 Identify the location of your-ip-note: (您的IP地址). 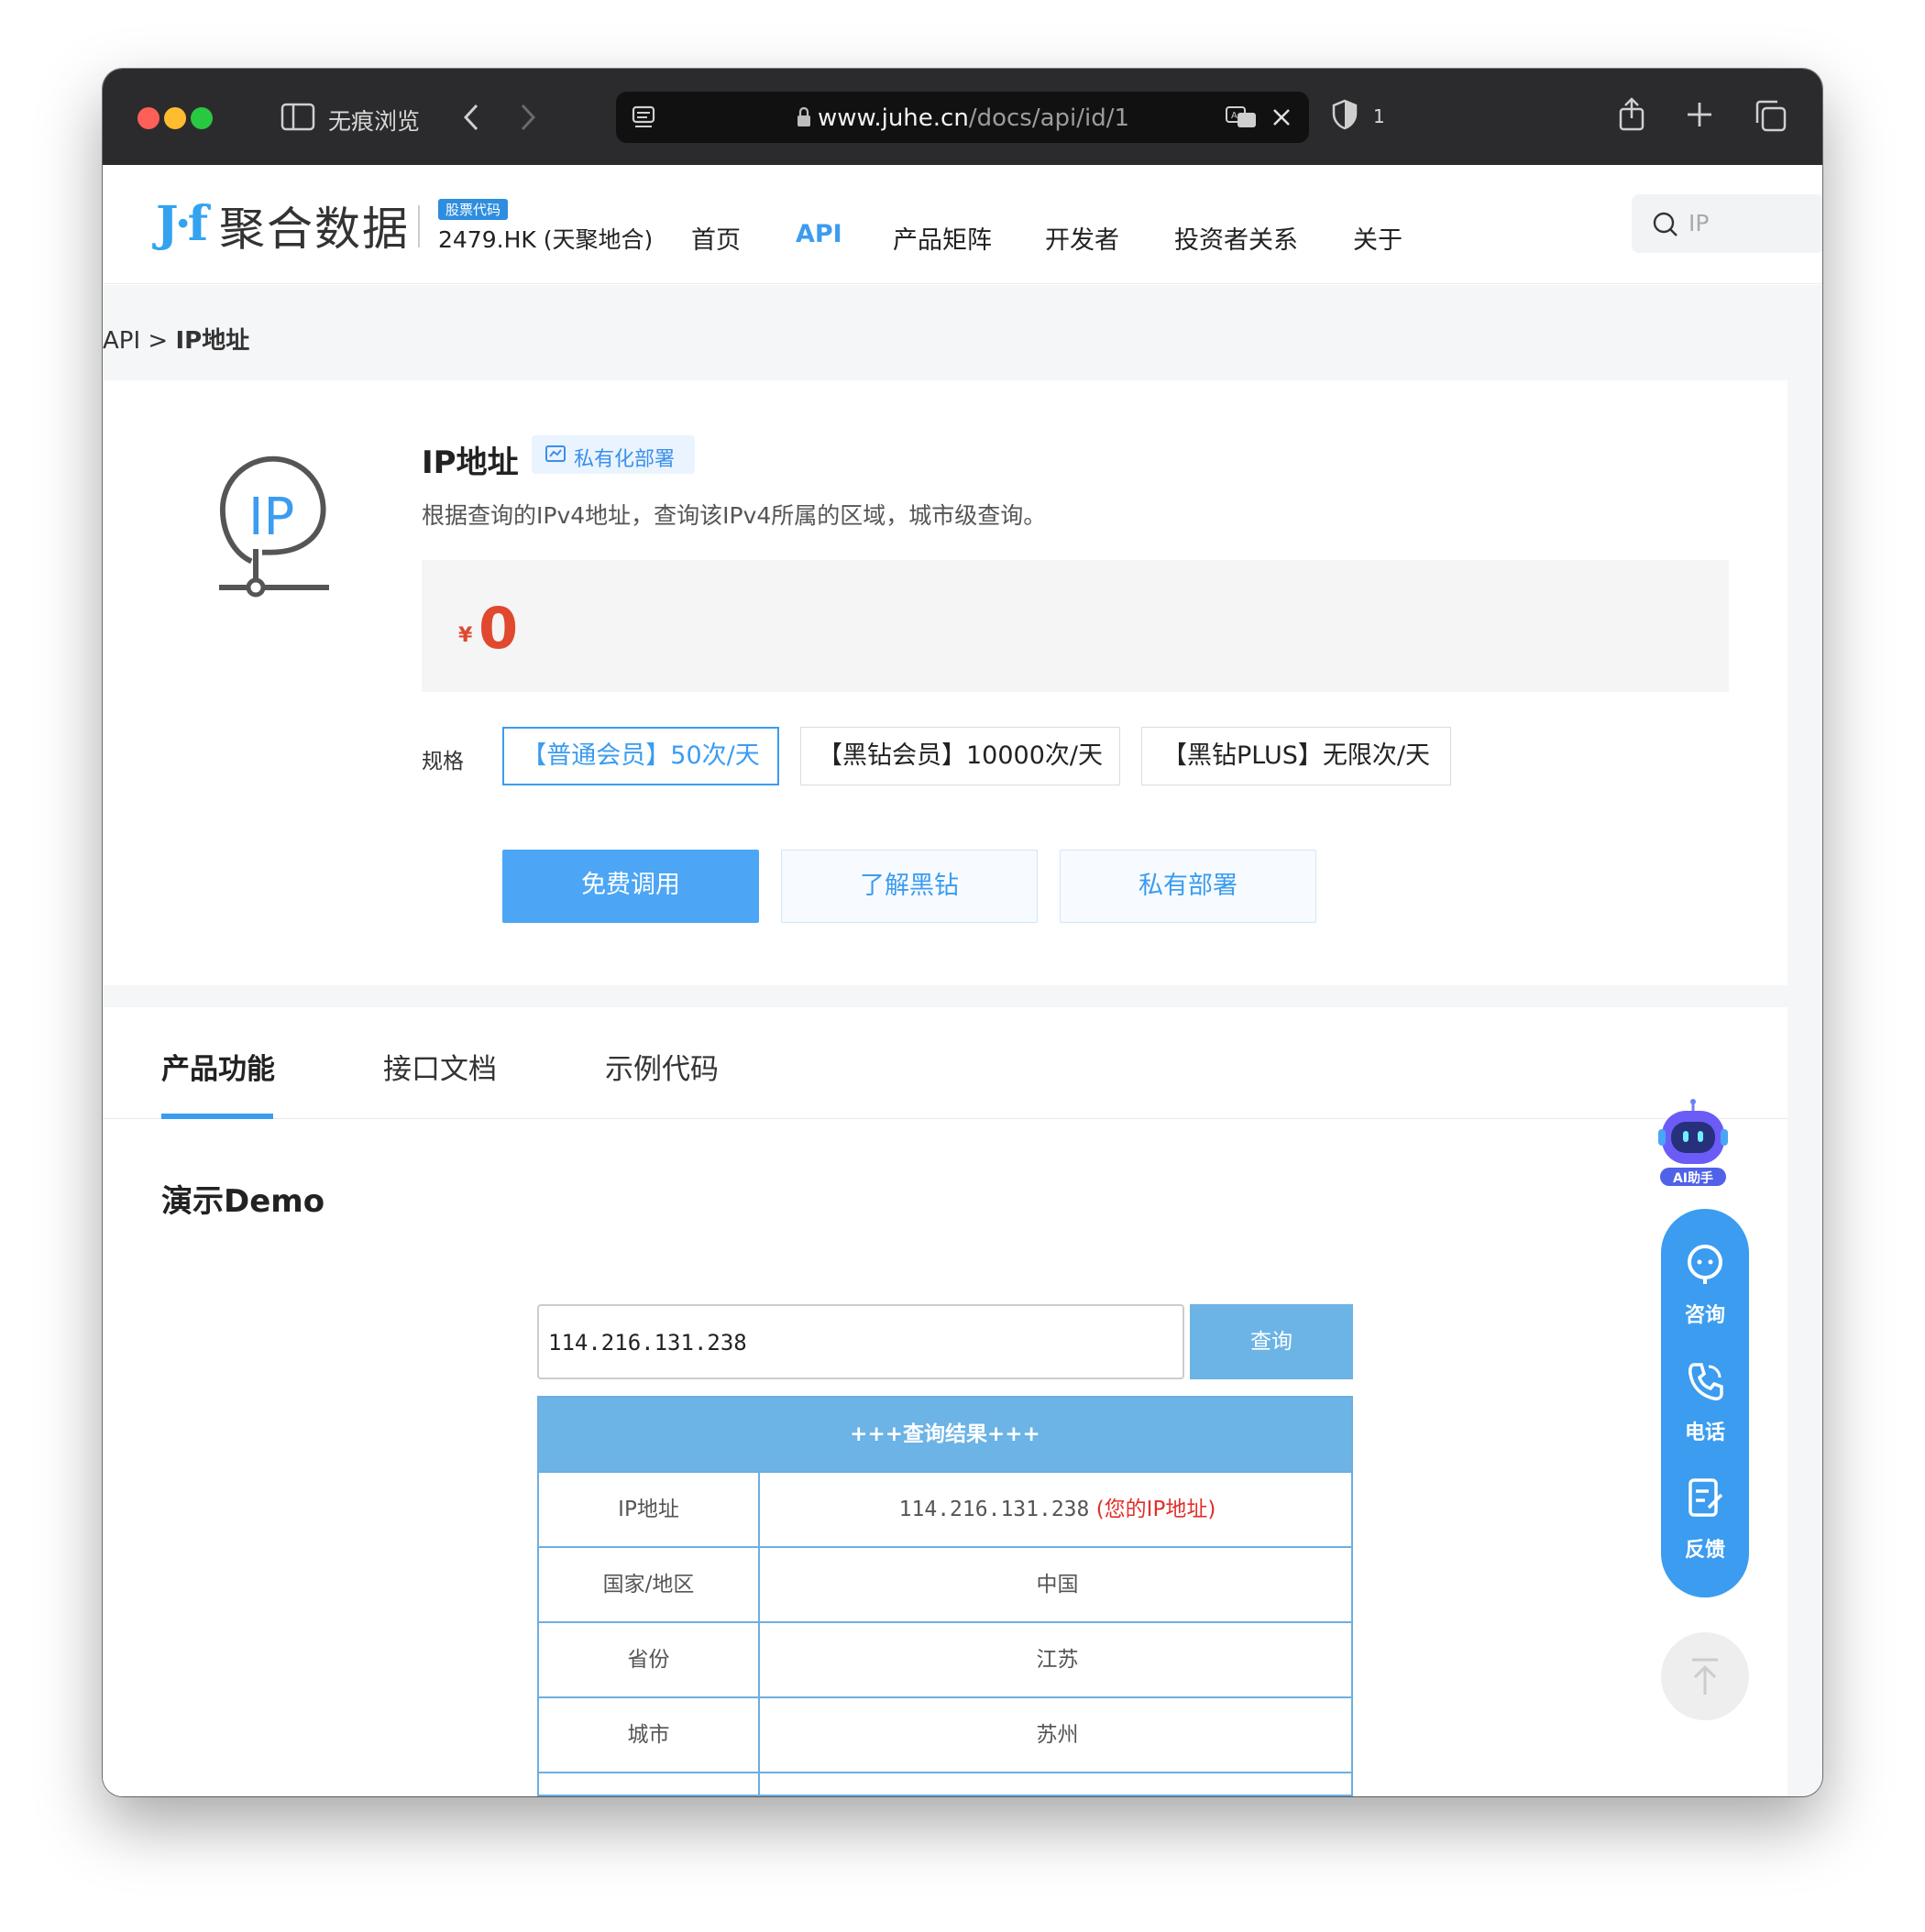
(1155, 1509).